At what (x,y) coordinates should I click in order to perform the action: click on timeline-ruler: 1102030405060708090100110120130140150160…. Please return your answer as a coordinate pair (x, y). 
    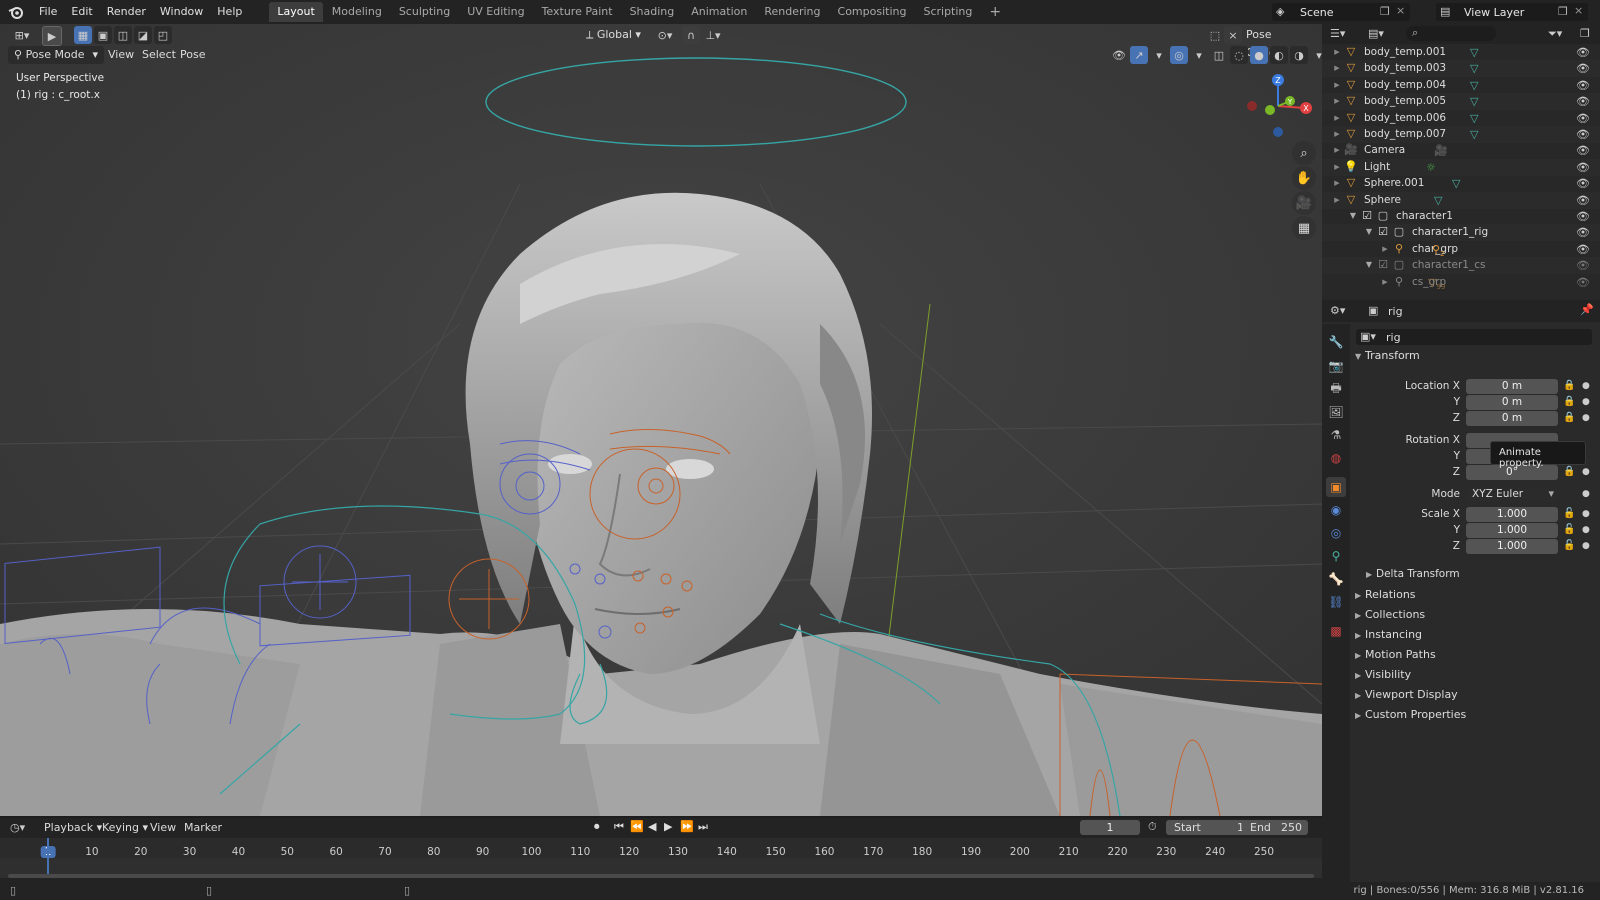
    Looking at the image, I should click on (661, 848).